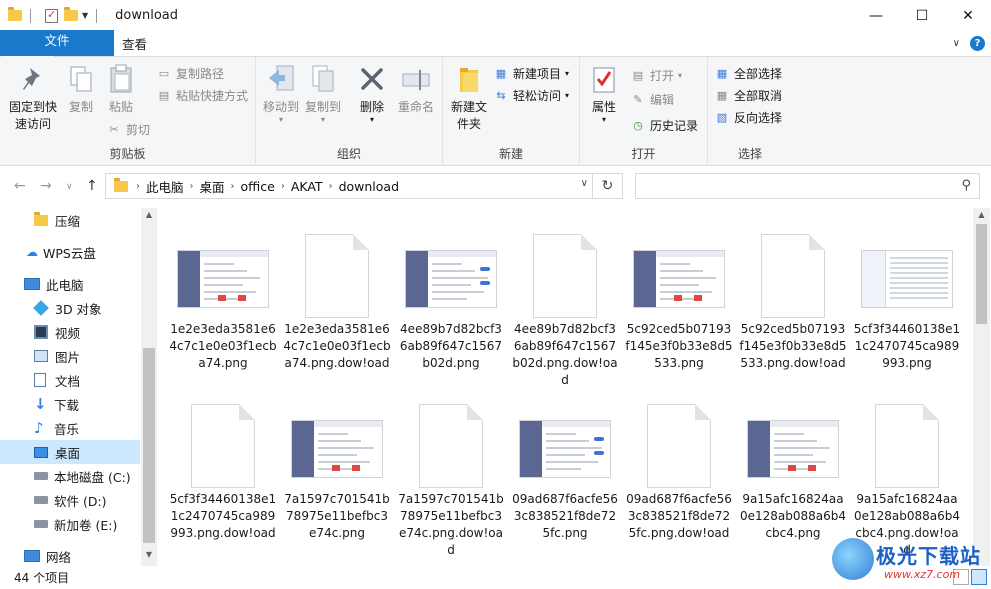 Image resolution: width=991 pixels, height=589 pixels. I want to click on nav-item-wps-cloud: ☁ WPS云盘, so click(70, 252).